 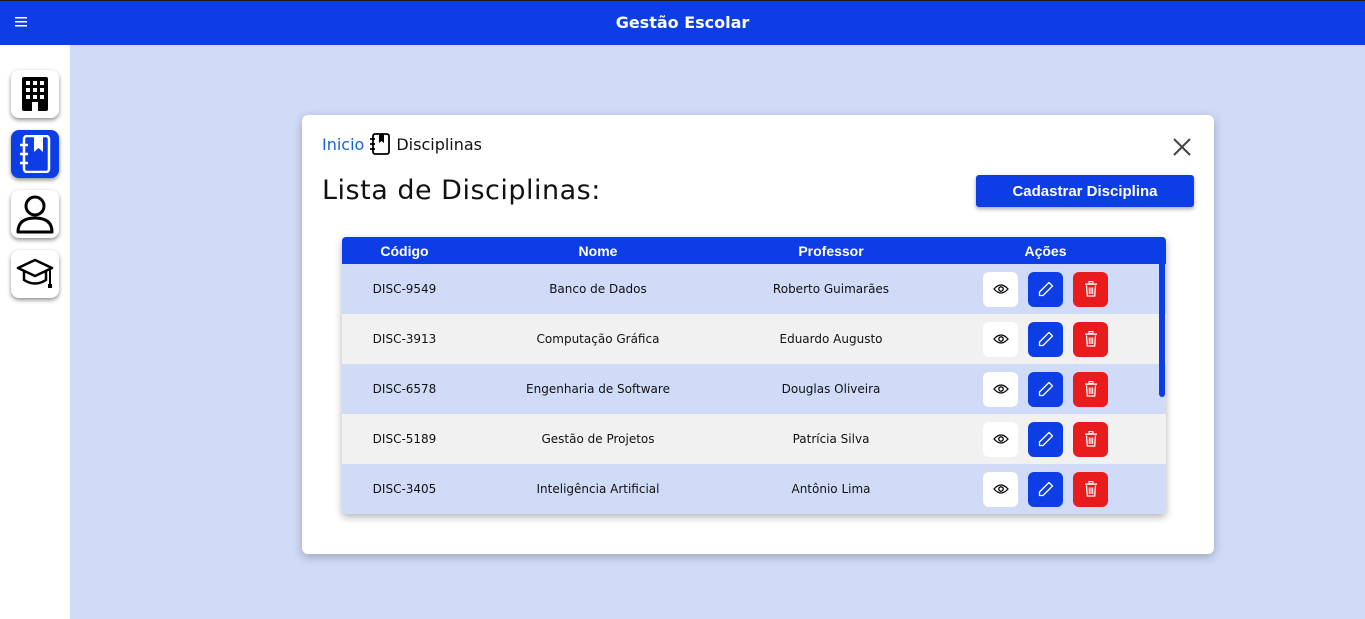 I want to click on sidebar-item-disciplines, so click(x=35, y=154).